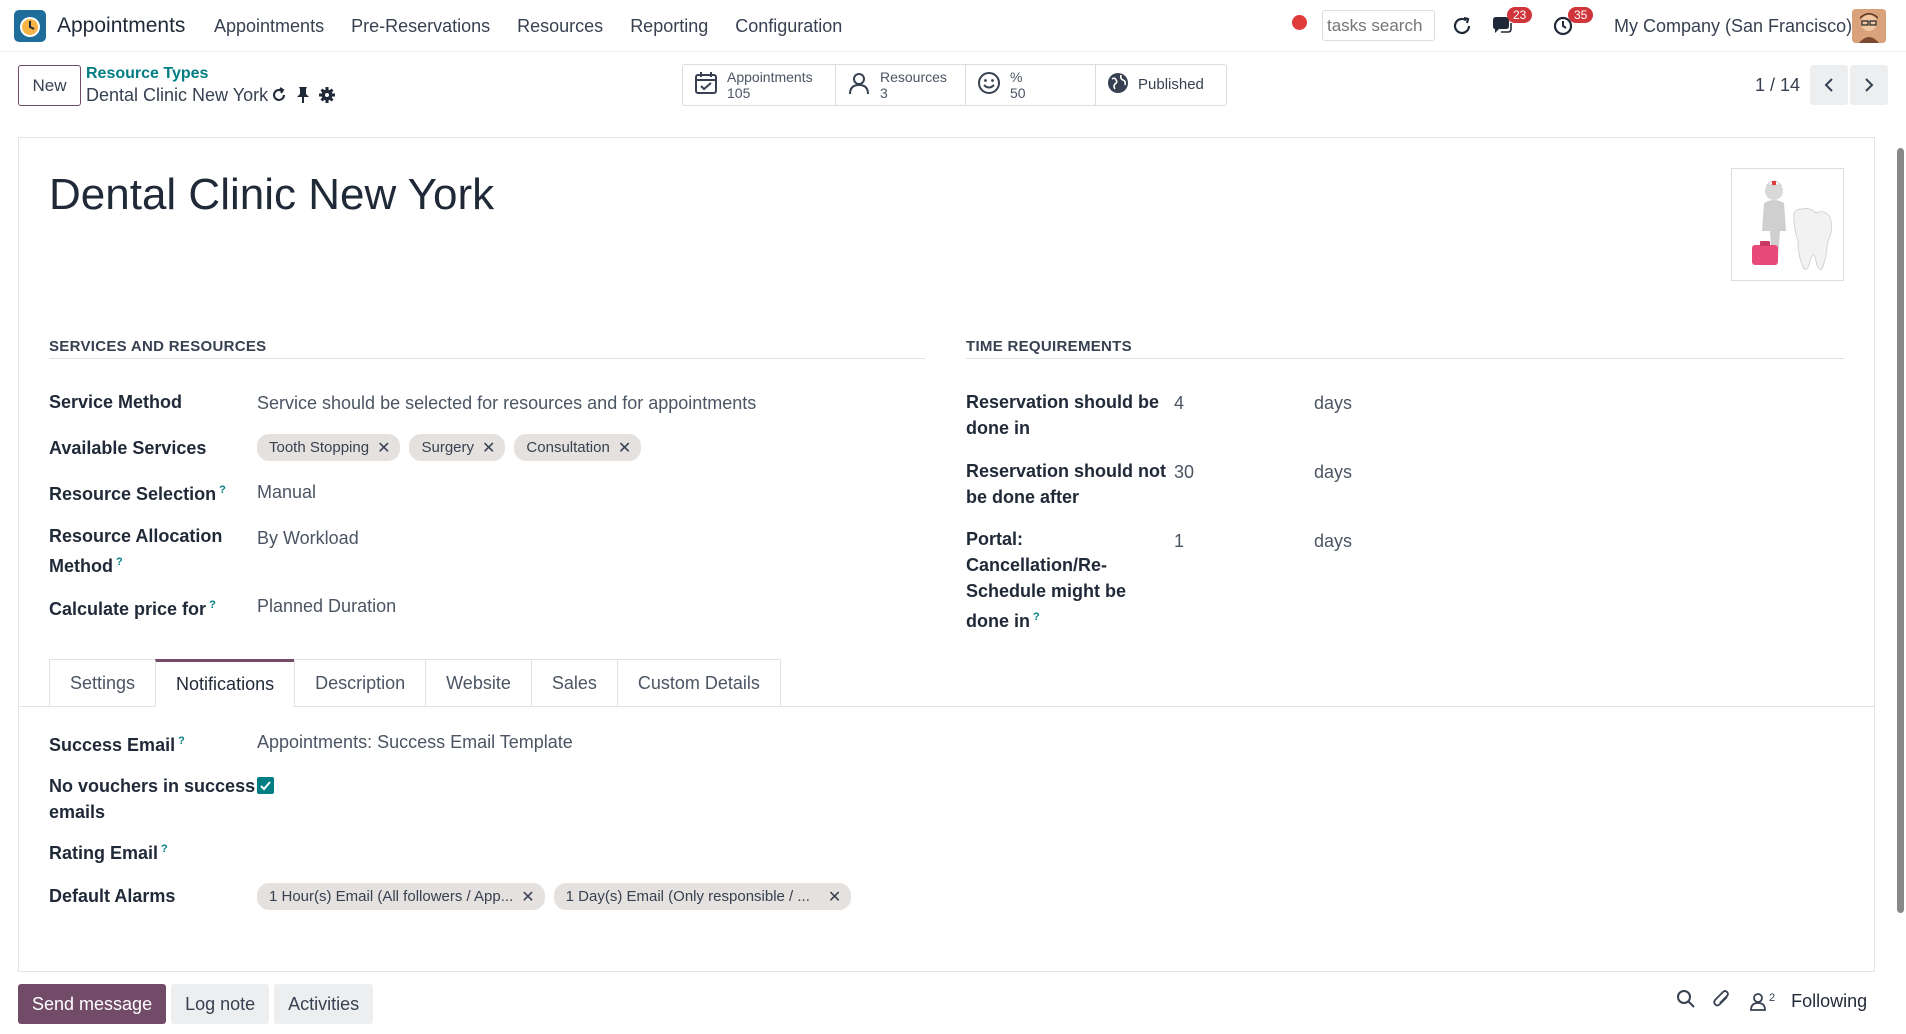 The image size is (1906, 1034). Describe the element at coordinates (265, 785) in the screenshot. I see `no-vouchers-checkbox` at that location.